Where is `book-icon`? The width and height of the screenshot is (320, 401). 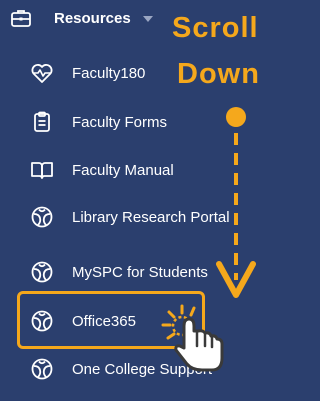
book-icon is located at coordinates (42, 170).